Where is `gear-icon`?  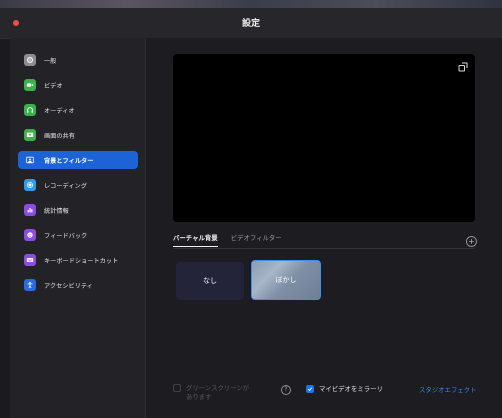
gear-icon is located at coordinates (30, 60).